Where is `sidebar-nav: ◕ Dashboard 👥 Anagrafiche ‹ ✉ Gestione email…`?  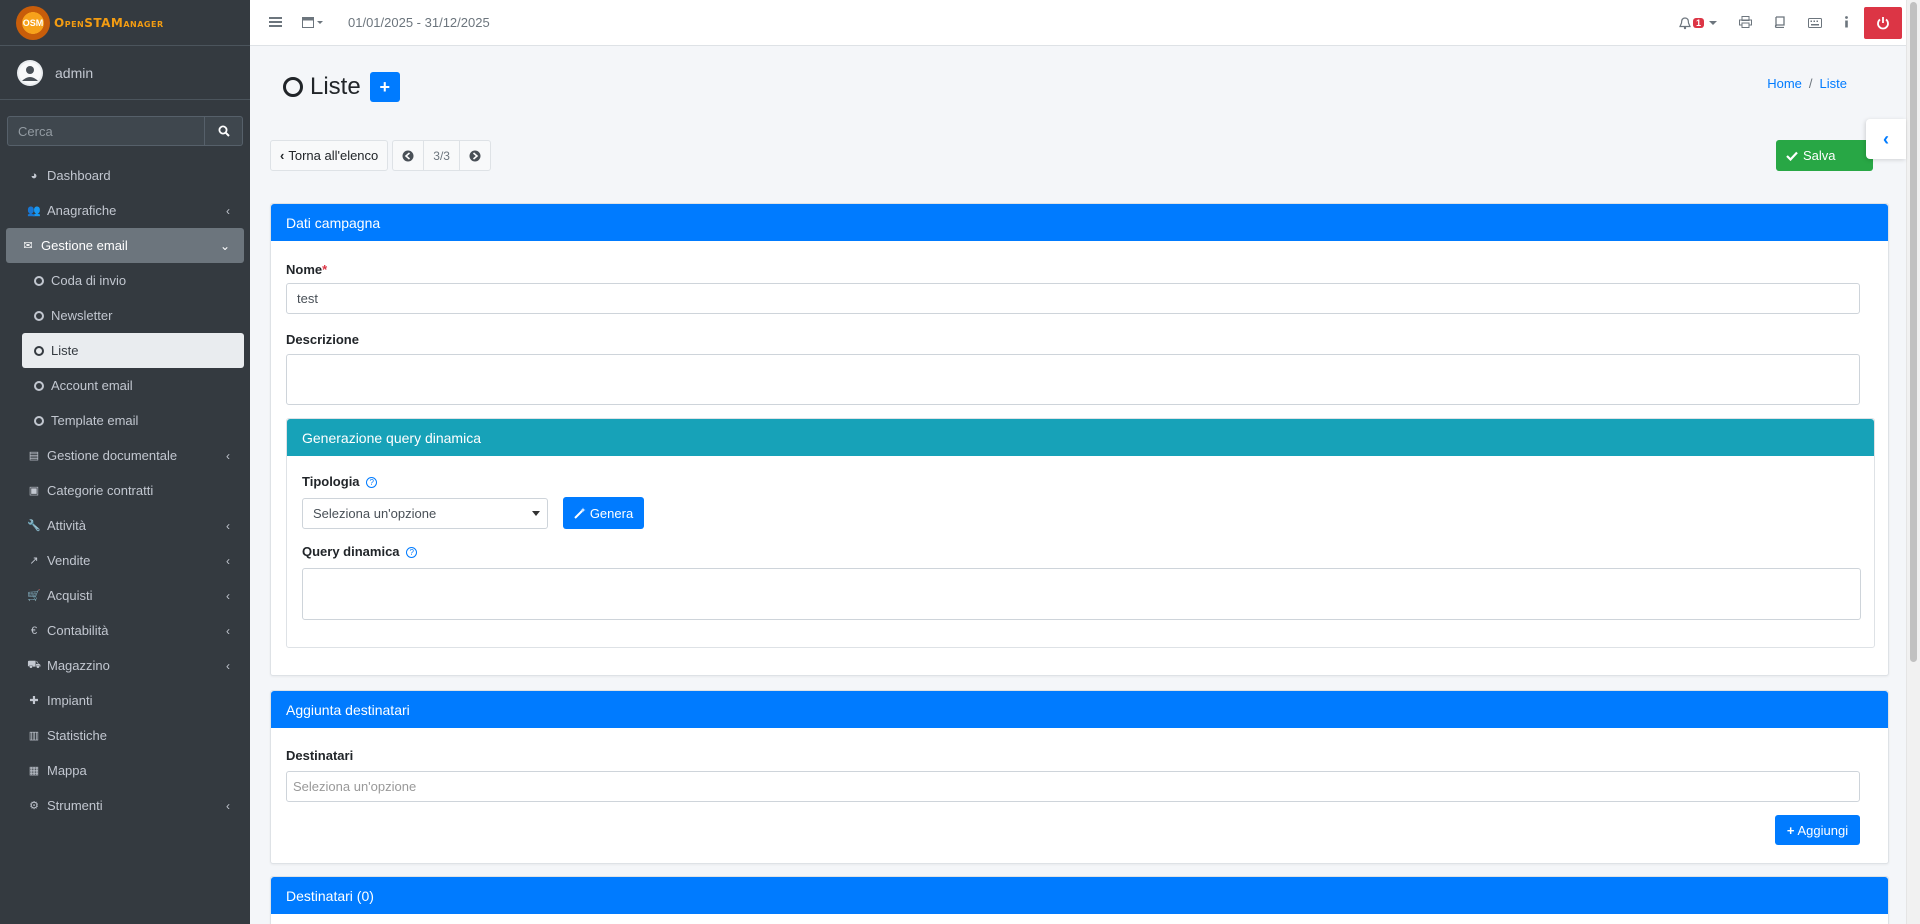
sidebar-nav: ◕ Dashboard 👥 Anagrafiche ‹ ✉ Gestione email… is located at coordinates (125, 490).